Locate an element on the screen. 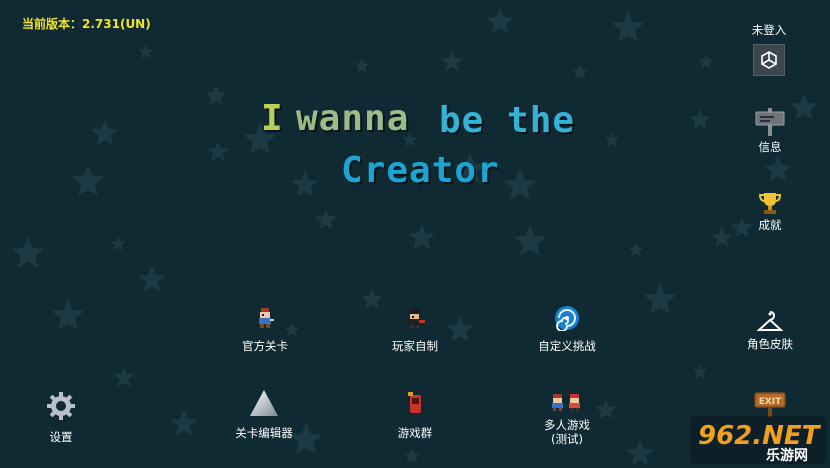 The image size is (830, 468). site-watermark-logo: 962.NET 乐游网 is located at coordinates (760, 440).